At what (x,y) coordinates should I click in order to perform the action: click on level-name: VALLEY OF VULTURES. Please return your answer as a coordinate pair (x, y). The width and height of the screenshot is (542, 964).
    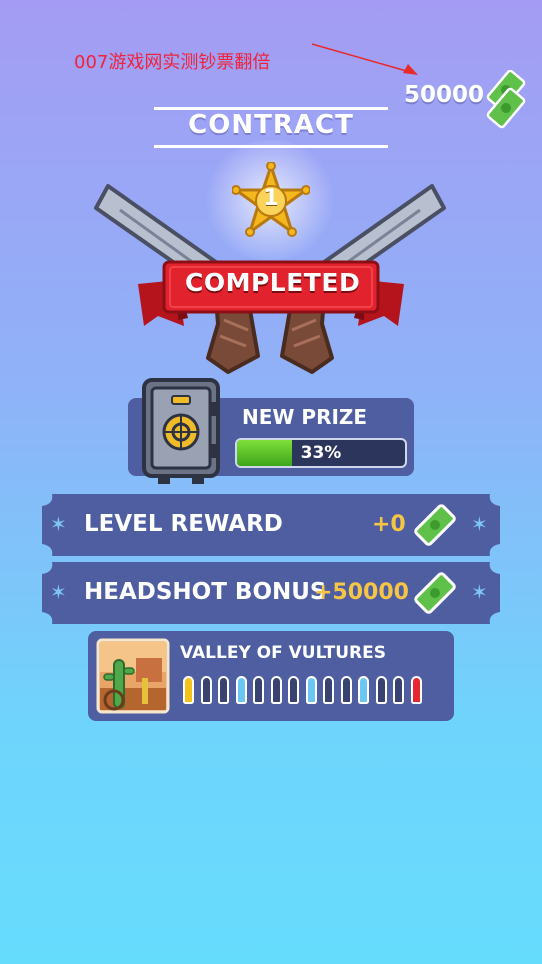
    Looking at the image, I should click on (283, 653).